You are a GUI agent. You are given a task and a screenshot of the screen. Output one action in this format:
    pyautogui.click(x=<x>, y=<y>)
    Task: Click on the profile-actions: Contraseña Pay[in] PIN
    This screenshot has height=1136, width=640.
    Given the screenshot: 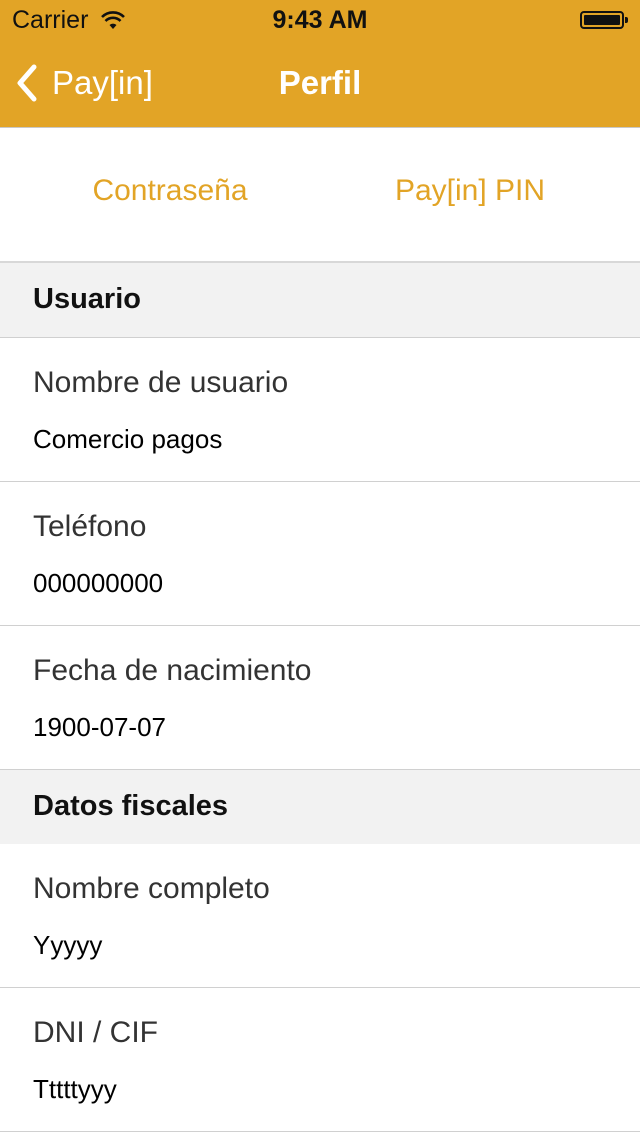 What is the action you would take?
    pyautogui.click(x=320, y=195)
    